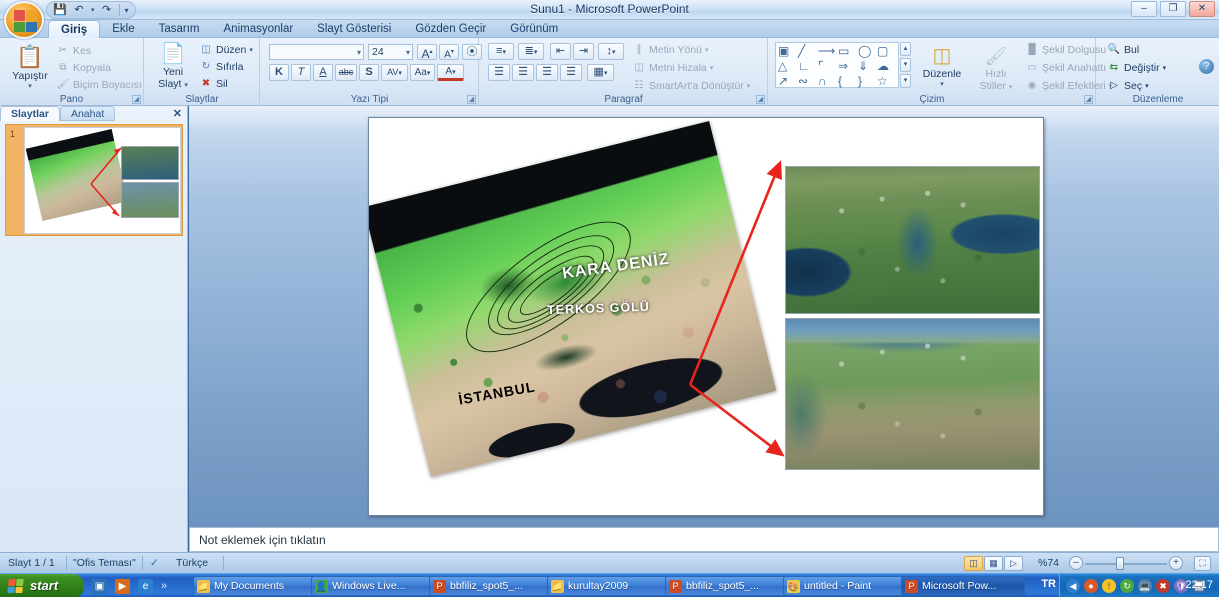  I want to click on justify-button: ☰, so click(571, 72).